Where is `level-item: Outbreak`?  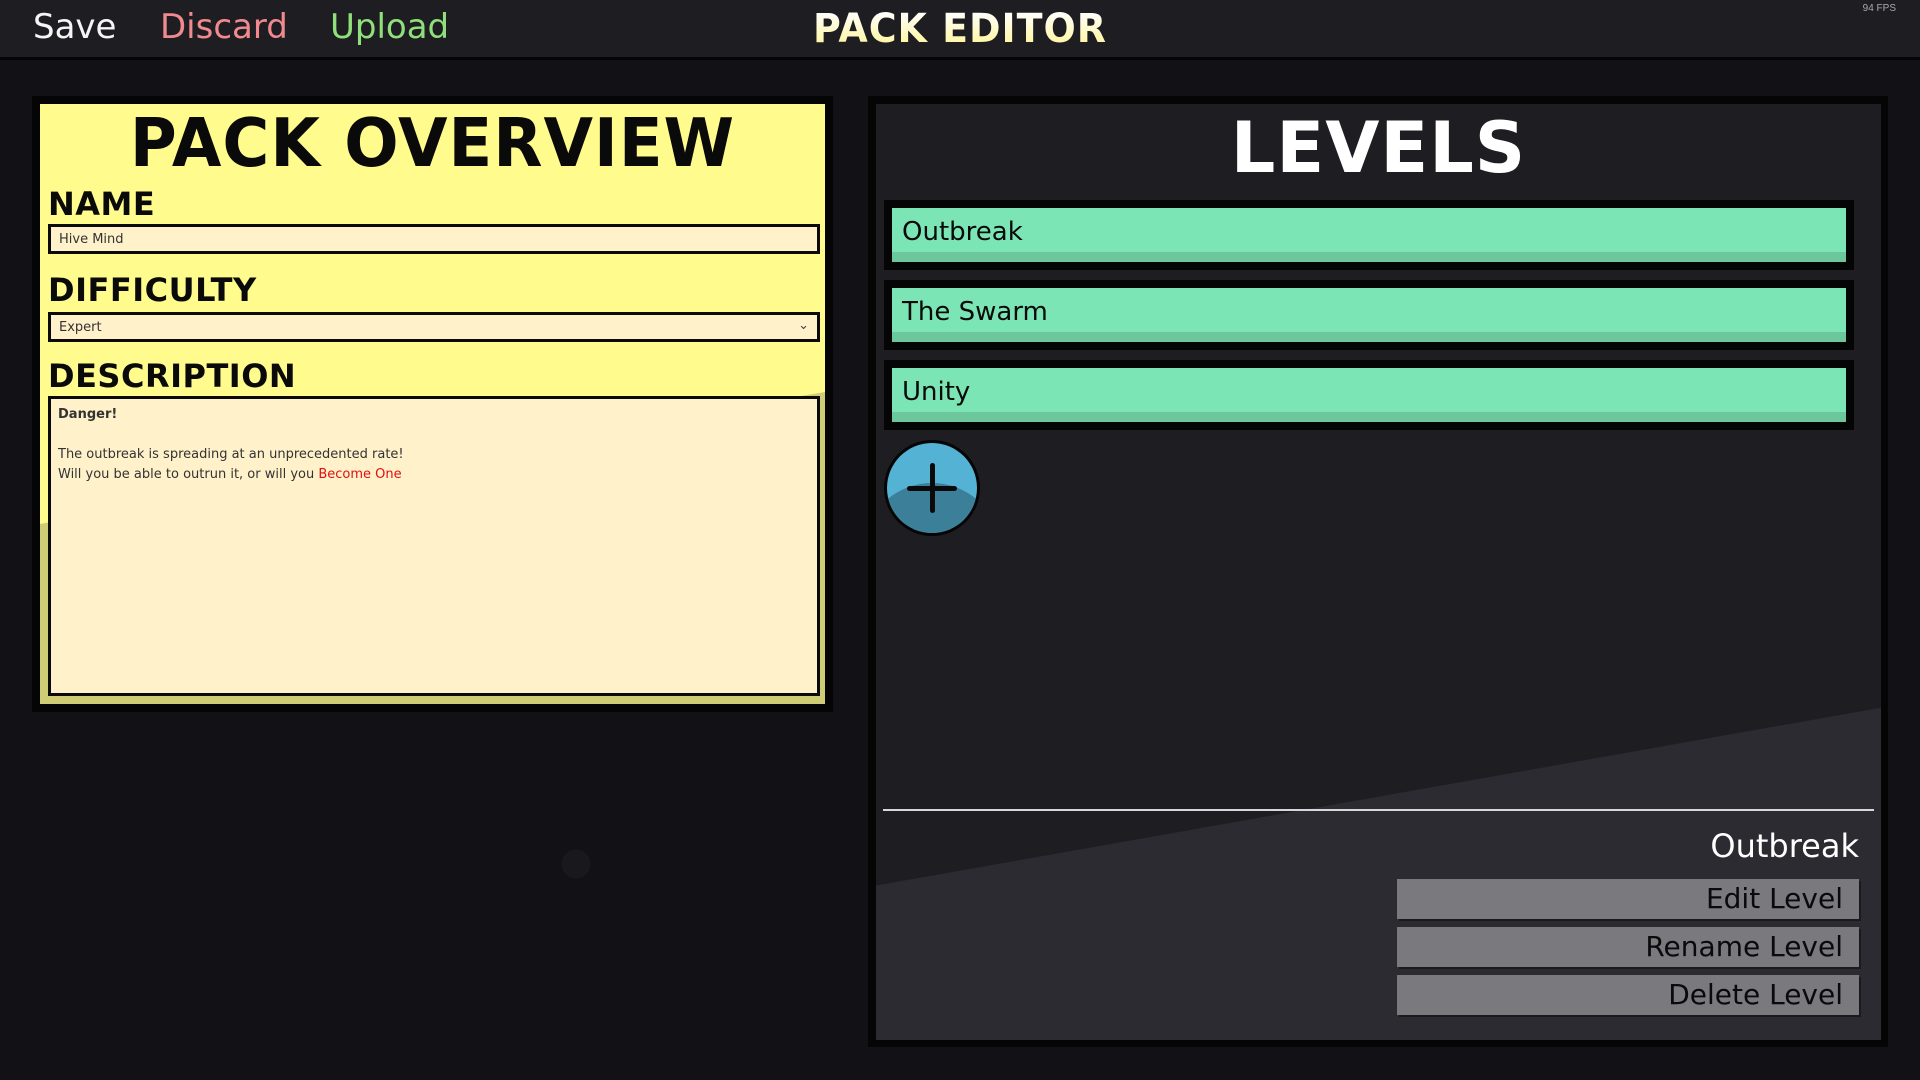
level-item: Outbreak is located at coordinates (1369, 235).